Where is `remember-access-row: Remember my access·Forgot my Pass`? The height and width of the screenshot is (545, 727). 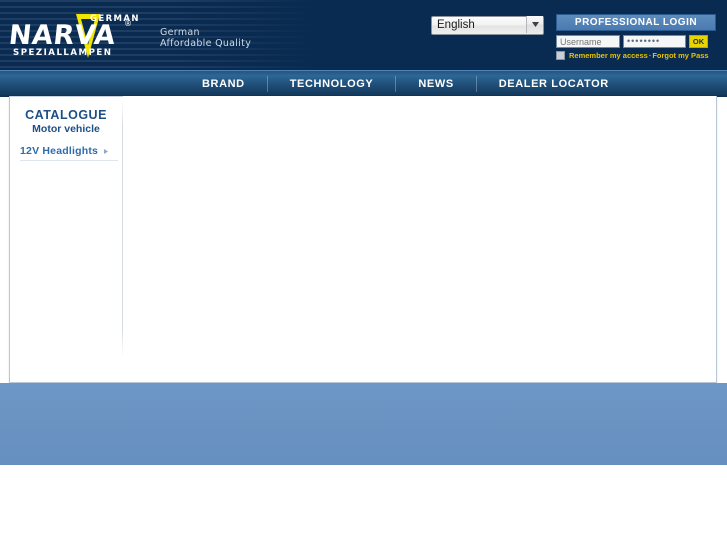 remember-access-row: Remember my access·Forgot my Pass is located at coordinates (636, 55).